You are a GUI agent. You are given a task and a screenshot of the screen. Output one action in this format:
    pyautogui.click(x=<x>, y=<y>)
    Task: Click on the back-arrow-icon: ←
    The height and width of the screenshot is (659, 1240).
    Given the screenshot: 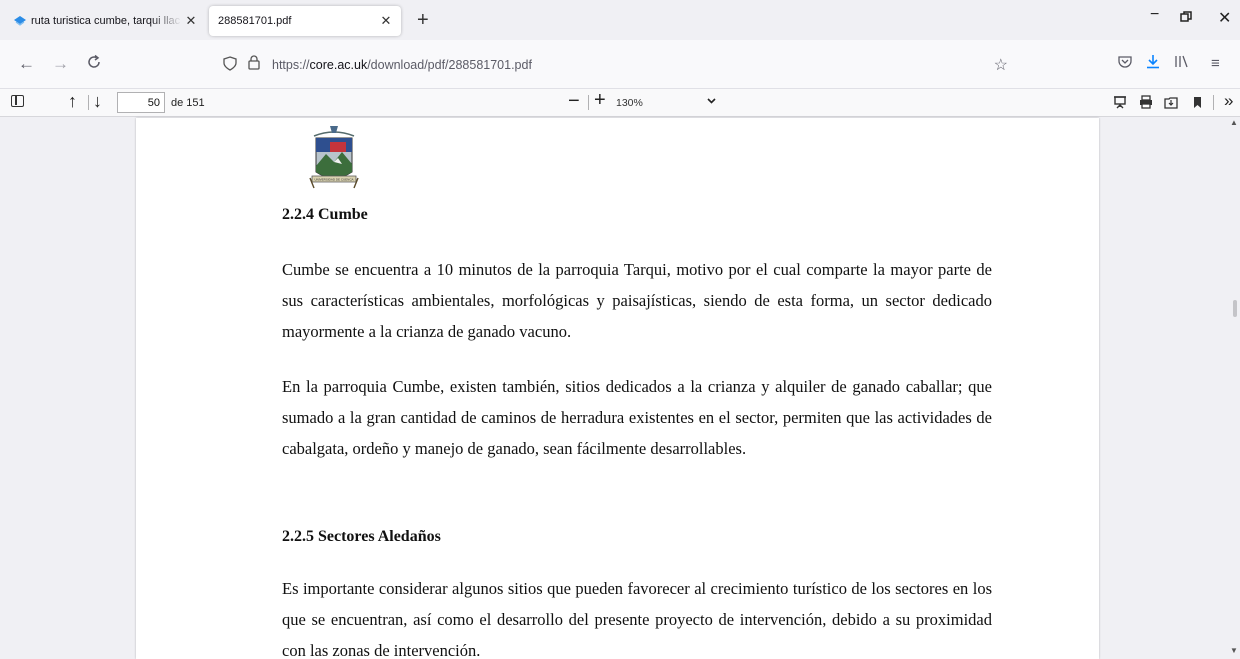 What is the action you would take?
    pyautogui.click(x=26, y=64)
    